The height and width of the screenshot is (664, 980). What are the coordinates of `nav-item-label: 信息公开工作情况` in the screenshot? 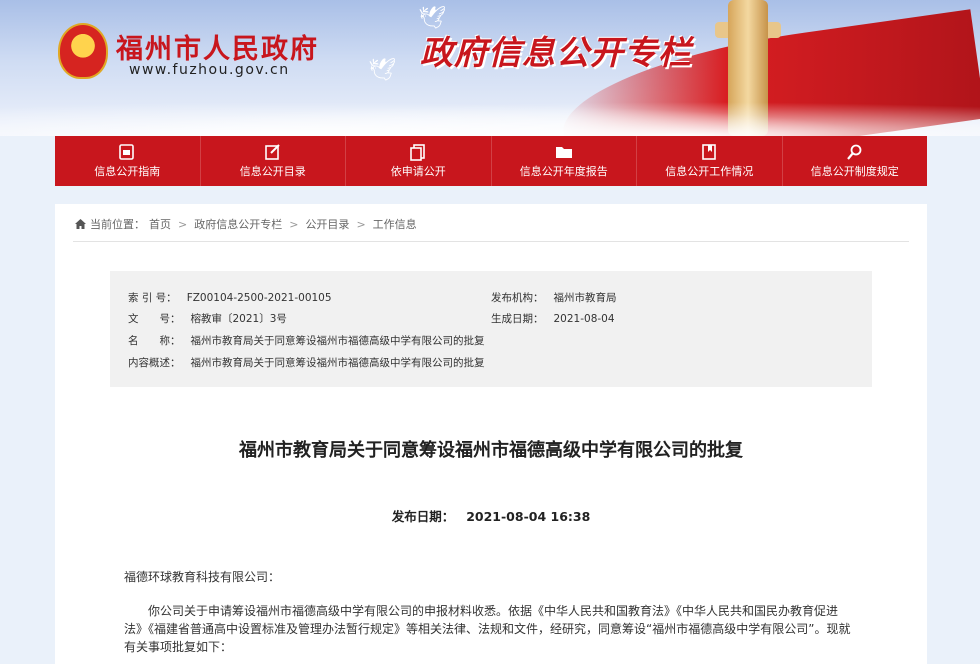 It's located at (709, 171).